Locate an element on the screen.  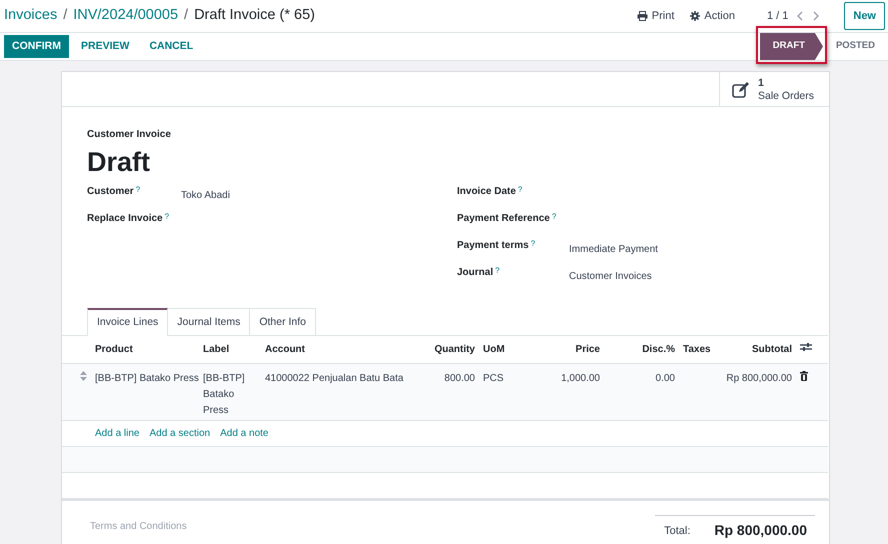
field-label: Customer is located at coordinates (110, 192).